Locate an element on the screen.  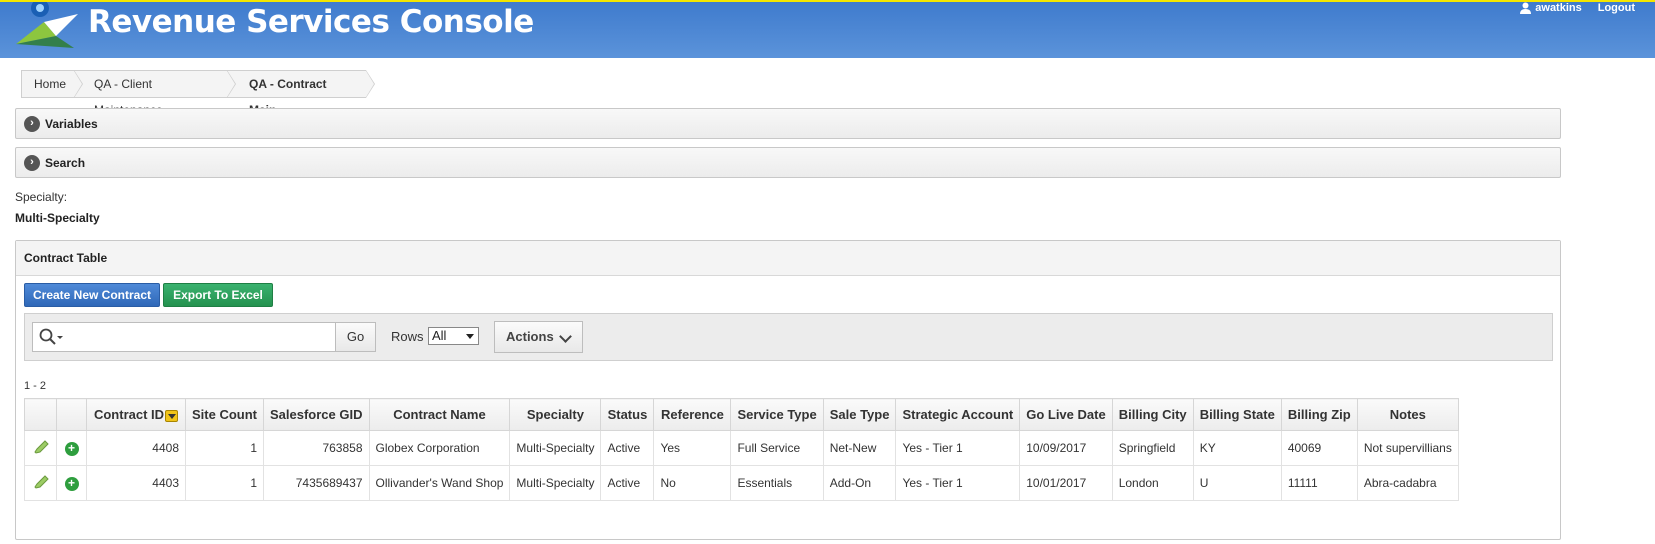
logout-link: Logout is located at coordinates (1616, 8).